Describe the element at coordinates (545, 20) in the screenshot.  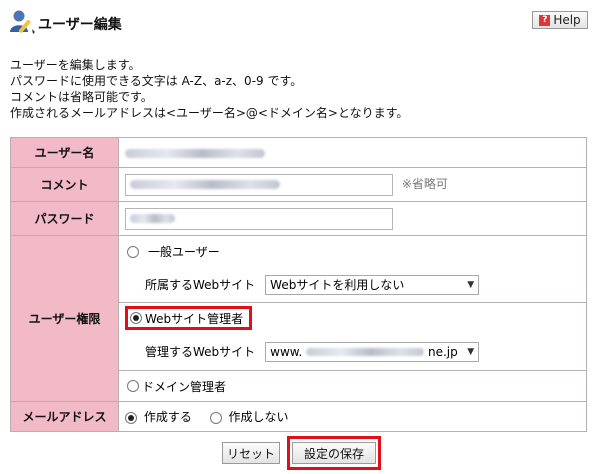
I see `help-icon: ?` at that location.